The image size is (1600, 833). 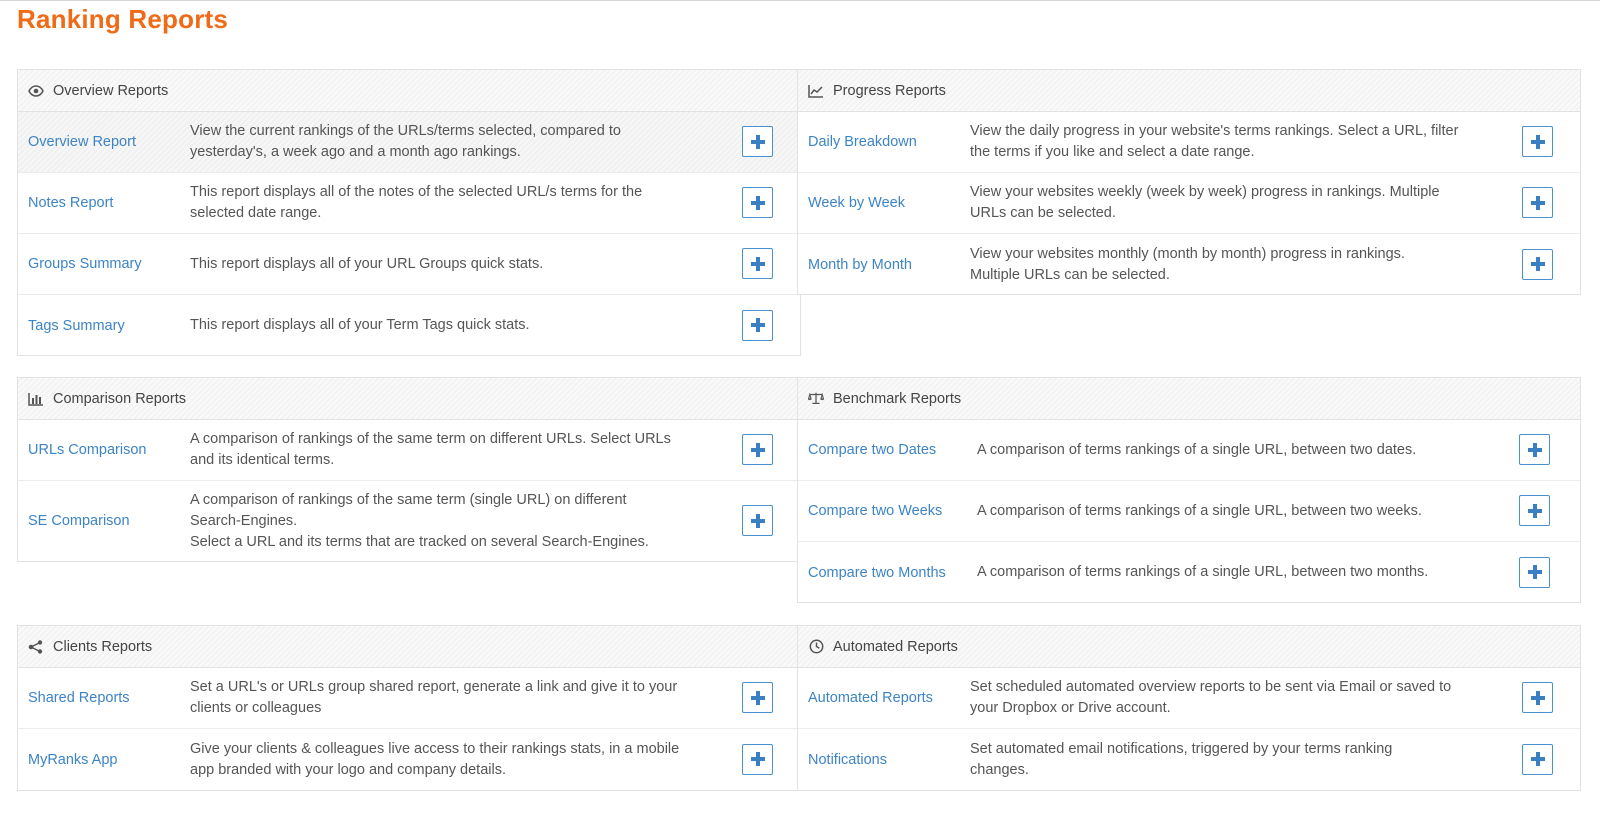 I want to click on top-divider, so click(x=800, y=0).